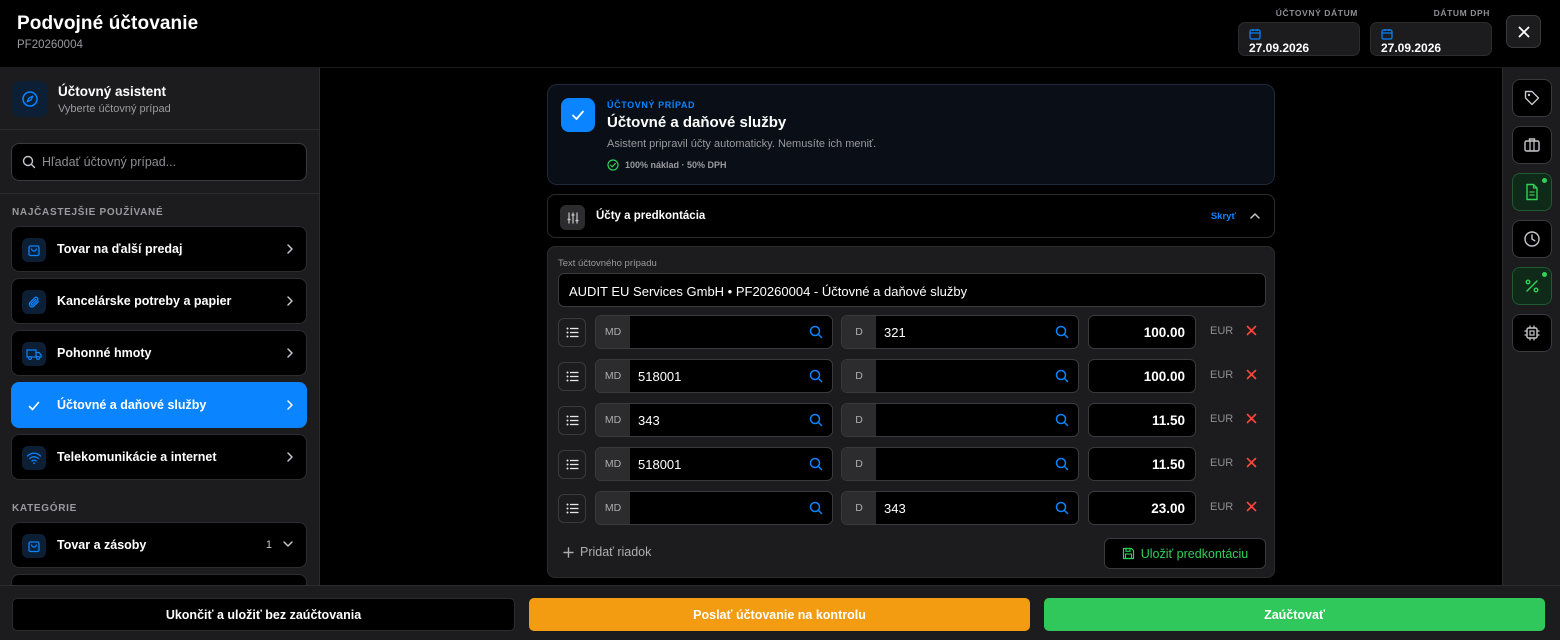  I want to click on finish-without-posting-button: Ukončiť a uložiť bez zaúčtovania, so click(263, 614).